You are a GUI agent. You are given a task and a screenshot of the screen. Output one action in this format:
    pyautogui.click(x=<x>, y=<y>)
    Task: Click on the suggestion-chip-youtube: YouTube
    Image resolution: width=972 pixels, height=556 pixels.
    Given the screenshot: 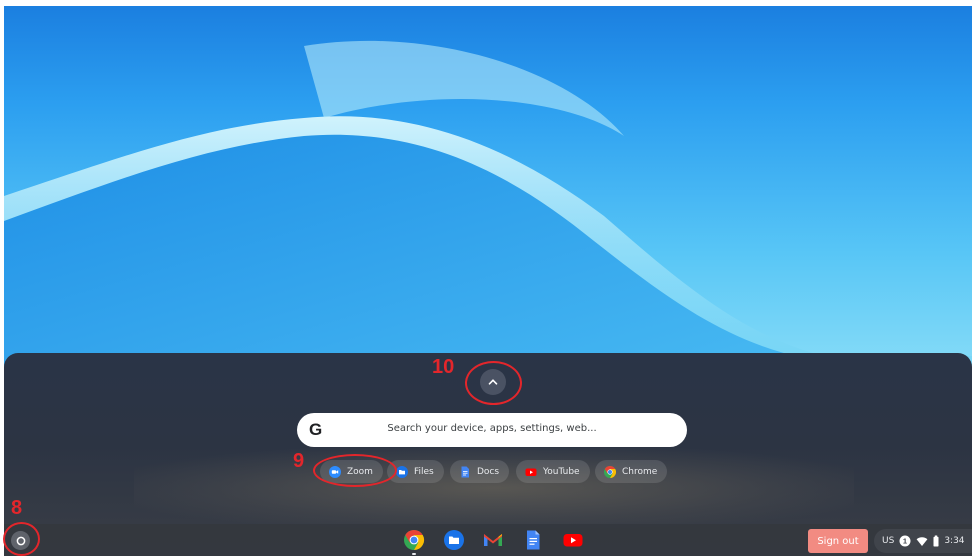 What is the action you would take?
    pyautogui.click(x=553, y=471)
    